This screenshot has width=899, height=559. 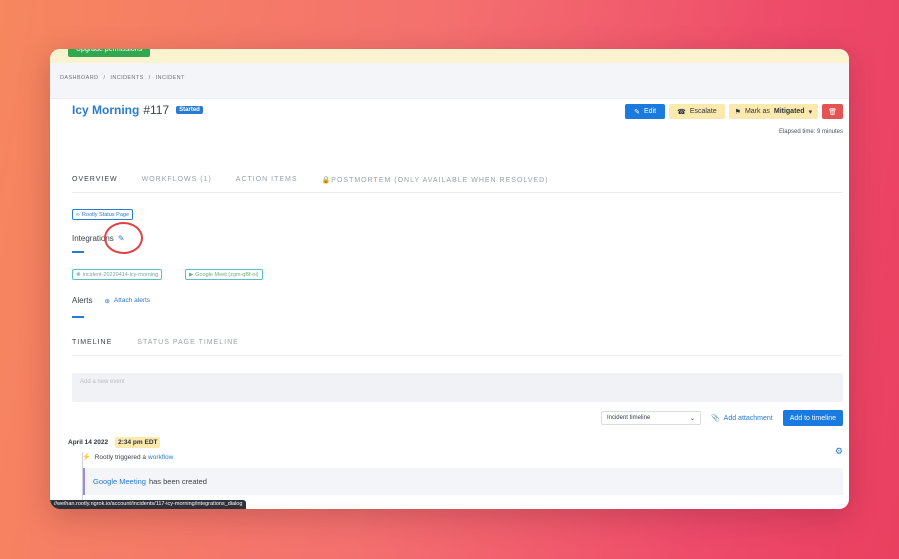 What do you see at coordinates (748, 418) in the screenshot?
I see `add-attachment-label: Add attachment` at bounding box center [748, 418].